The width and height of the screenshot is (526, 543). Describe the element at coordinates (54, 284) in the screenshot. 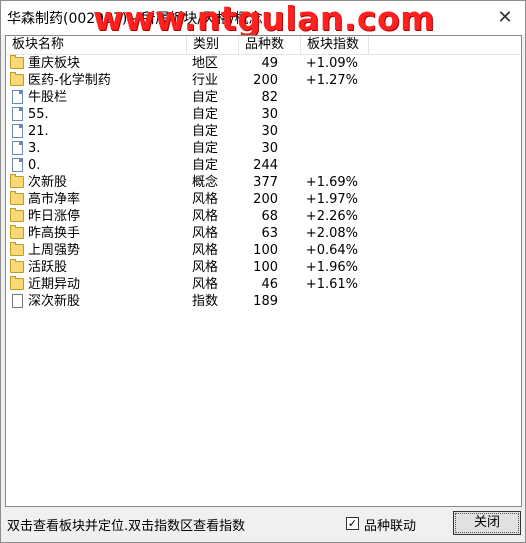

I see `sector-name: 近期异动` at that location.